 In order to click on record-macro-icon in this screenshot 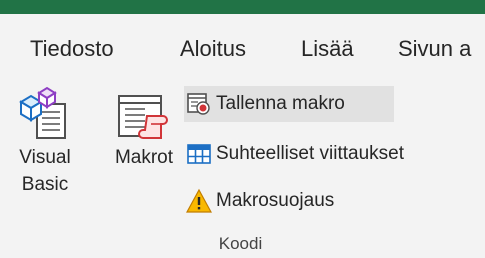, I will do `click(199, 104)`.